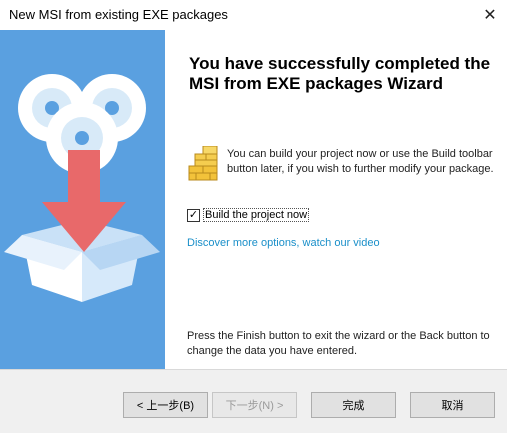 This screenshot has width=507, height=433. What do you see at coordinates (490, 15) in the screenshot?
I see `close-icon: ✕` at bounding box center [490, 15].